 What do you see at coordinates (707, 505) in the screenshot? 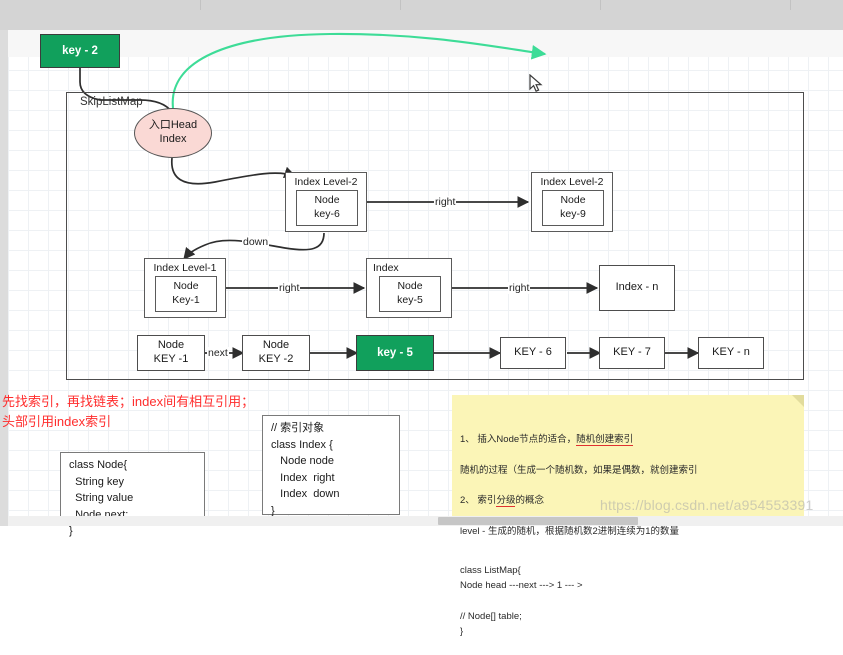
I see `watermark-text: https://blog.csdn.net/a954553391` at bounding box center [707, 505].